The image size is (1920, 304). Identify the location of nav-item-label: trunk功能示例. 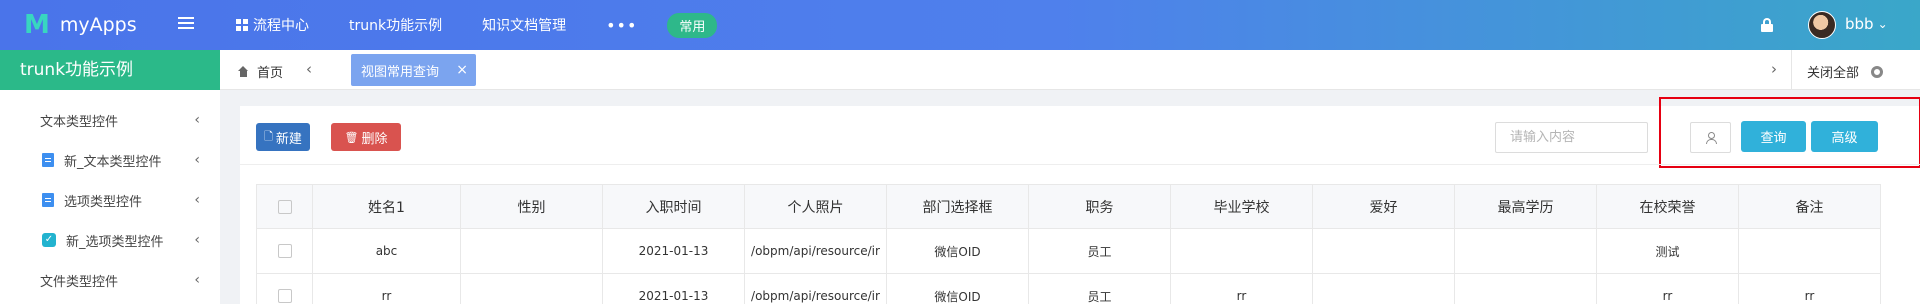
(396, 26).